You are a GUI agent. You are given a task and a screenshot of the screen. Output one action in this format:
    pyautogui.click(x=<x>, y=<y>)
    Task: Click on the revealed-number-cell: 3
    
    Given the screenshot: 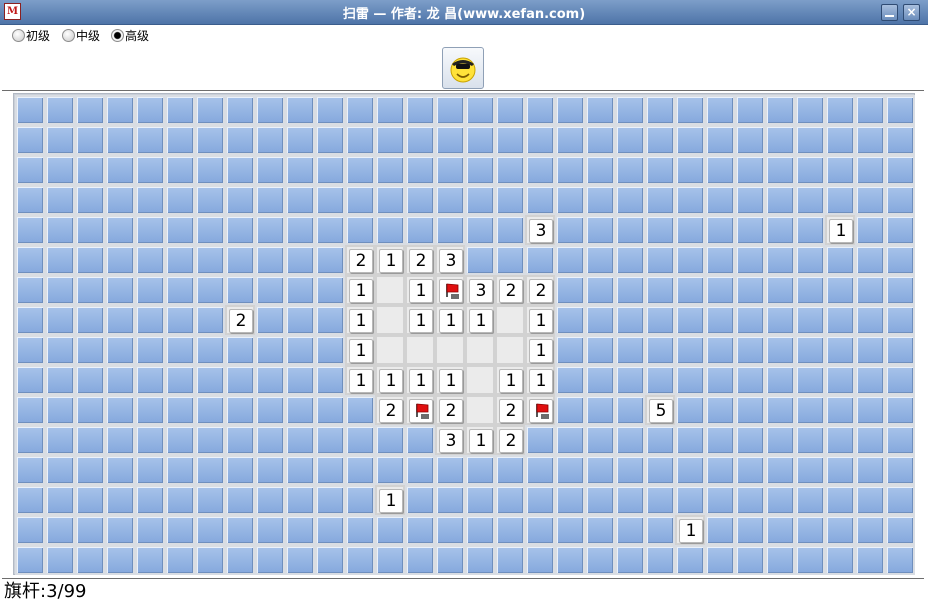 What is the action you would take?
    pyautogui.click(x=480, y=290)
    